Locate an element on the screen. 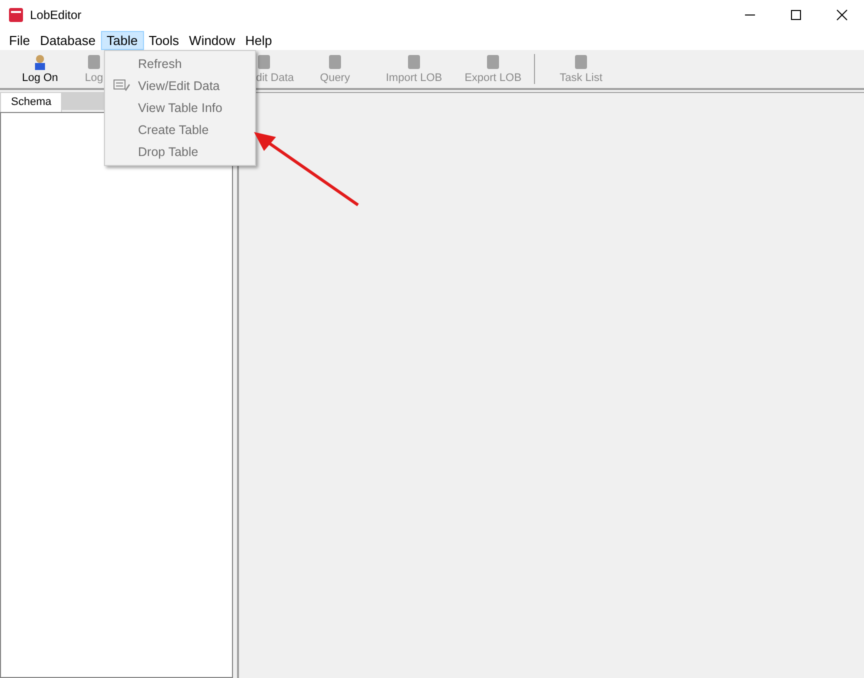  app-icon is located at coordinates (16, 15).